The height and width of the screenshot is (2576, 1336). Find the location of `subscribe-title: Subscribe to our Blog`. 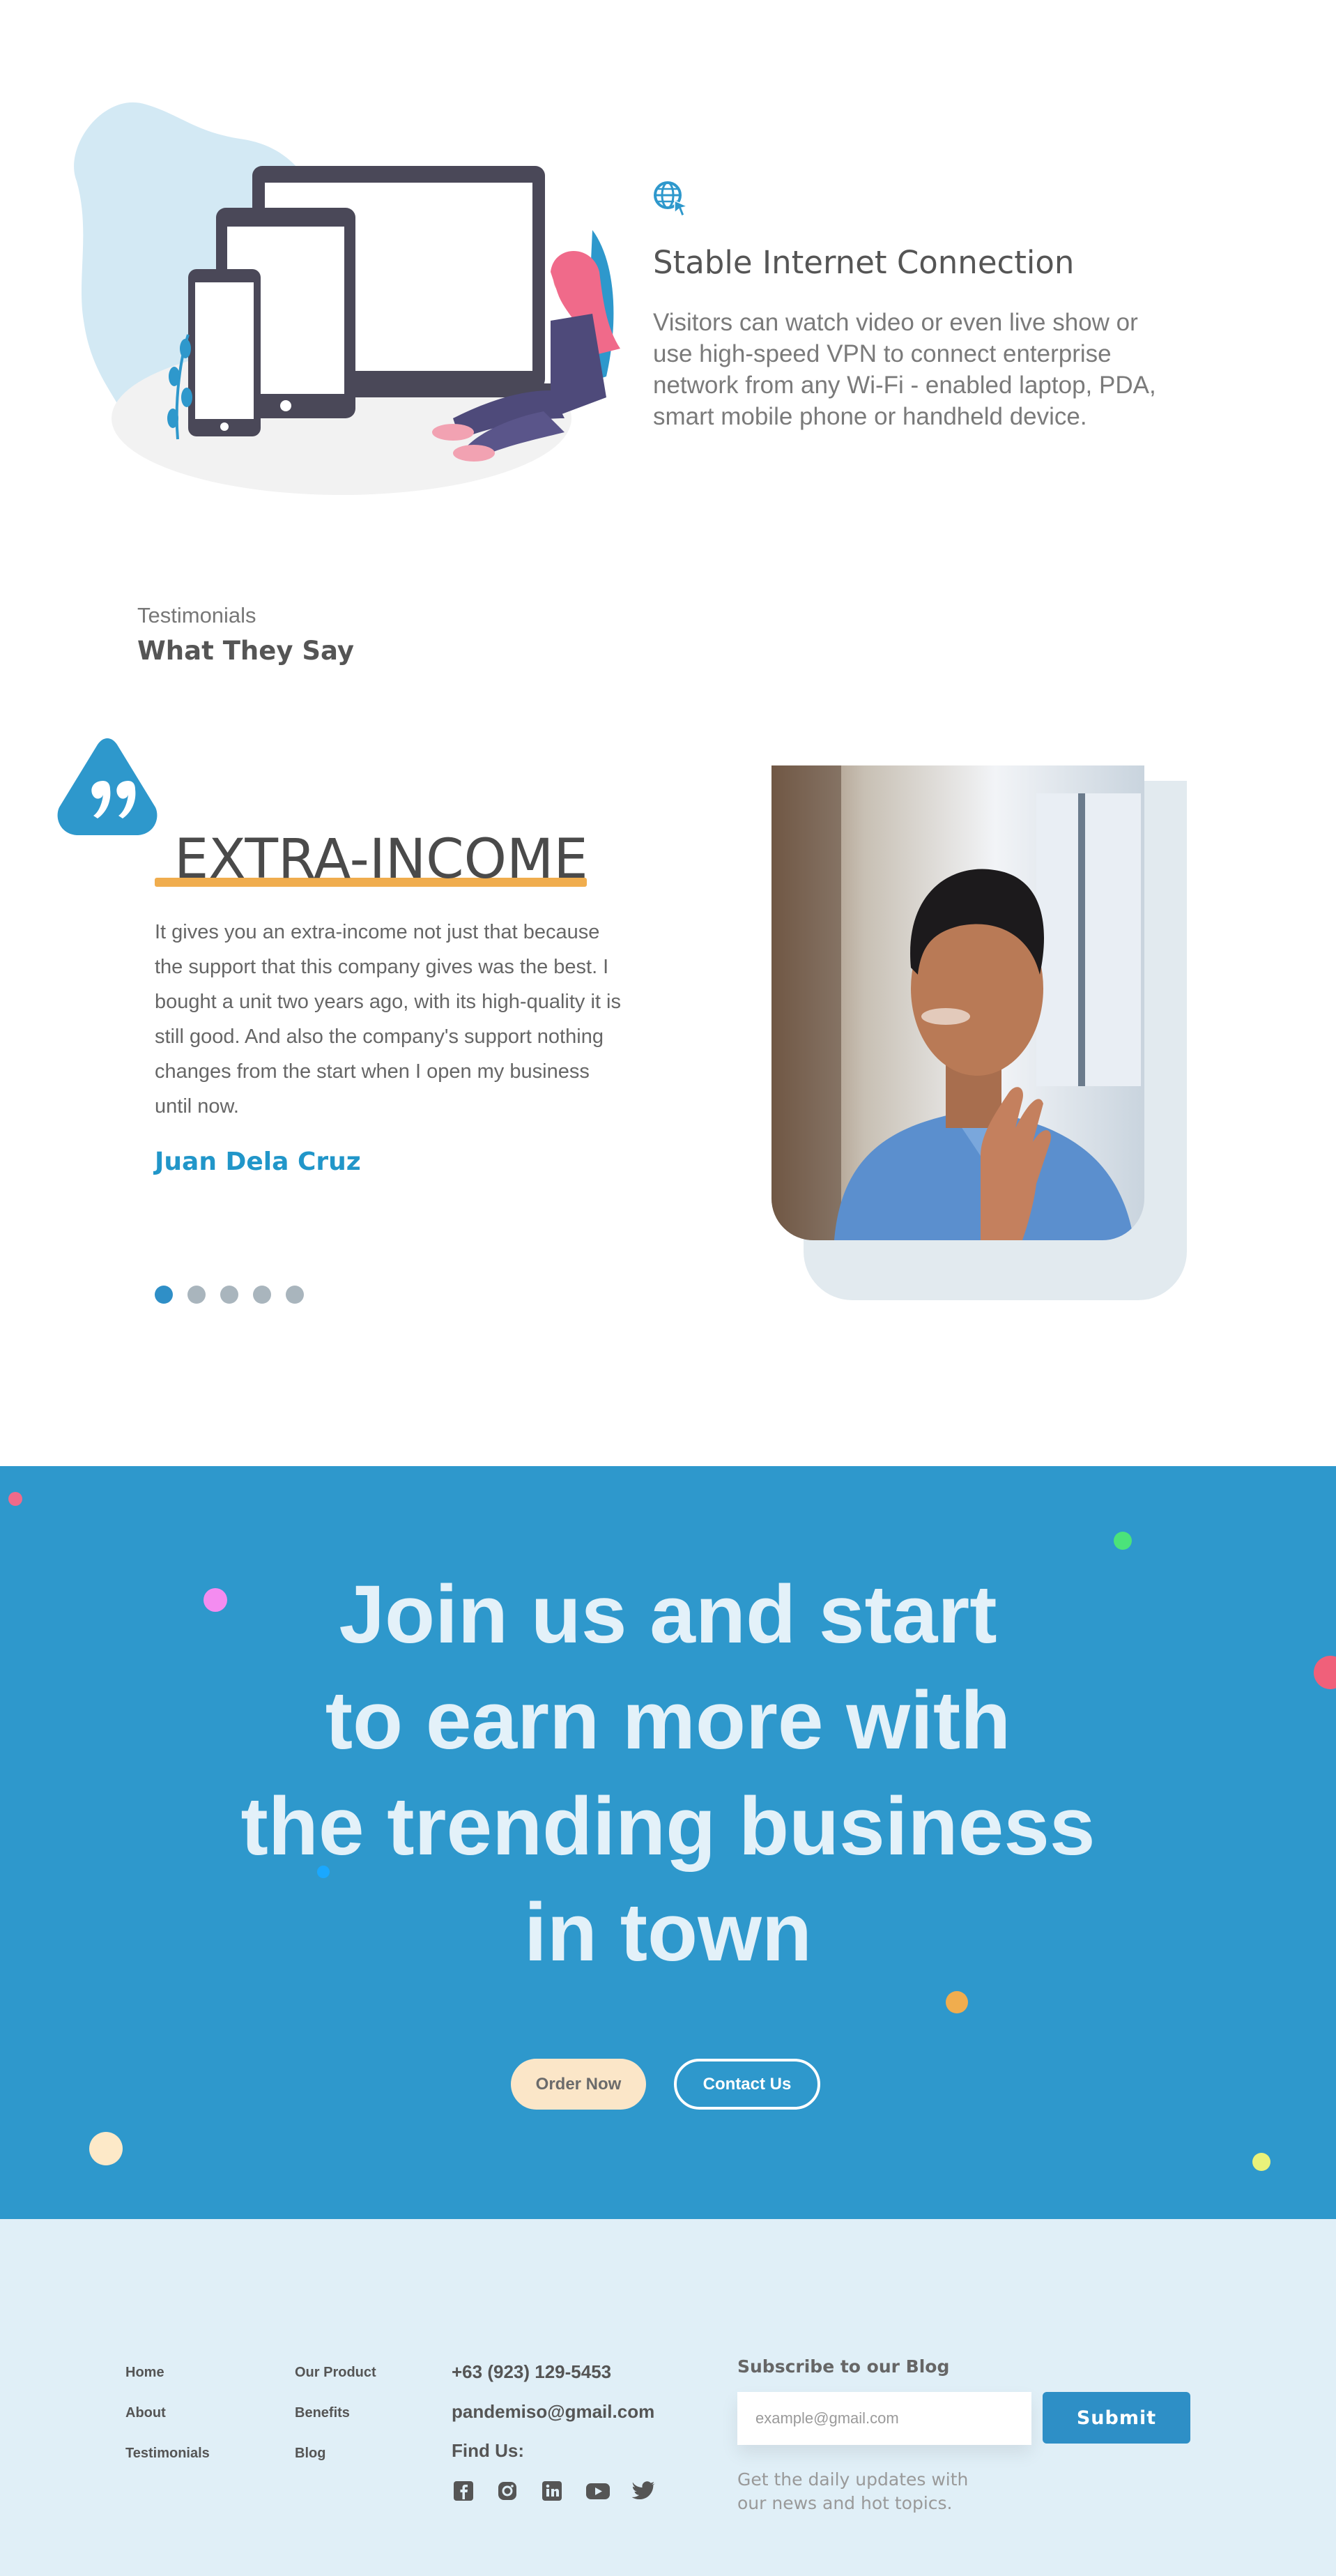

subscribe-title: Subscribe to our Blog is located at coordinates (843, 2367).